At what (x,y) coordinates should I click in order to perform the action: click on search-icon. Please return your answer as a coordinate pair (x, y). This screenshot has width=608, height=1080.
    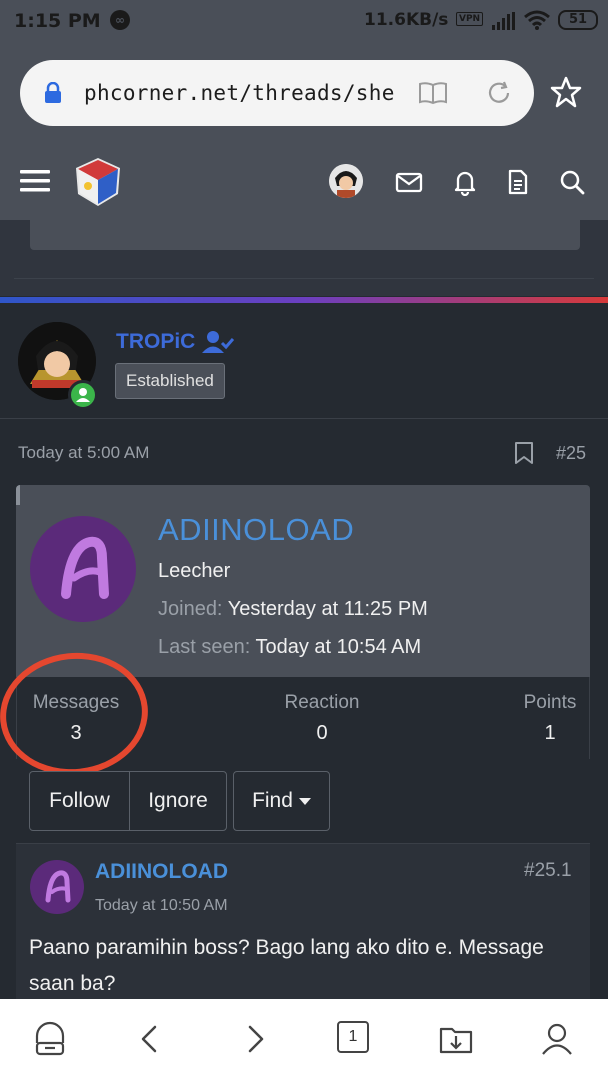
    Looking at the image, I should click on (572, 182).